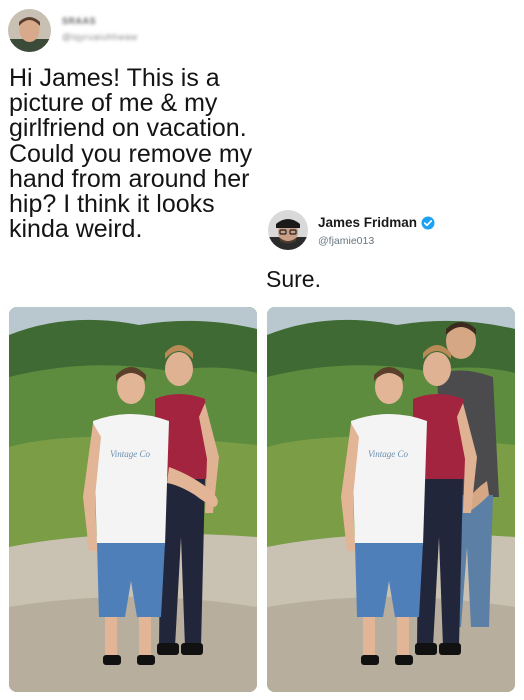 Image resolution: width=524 pixels, height=700 pixels. I want to click on james-fridman-avatar-image, so click(288, 230).